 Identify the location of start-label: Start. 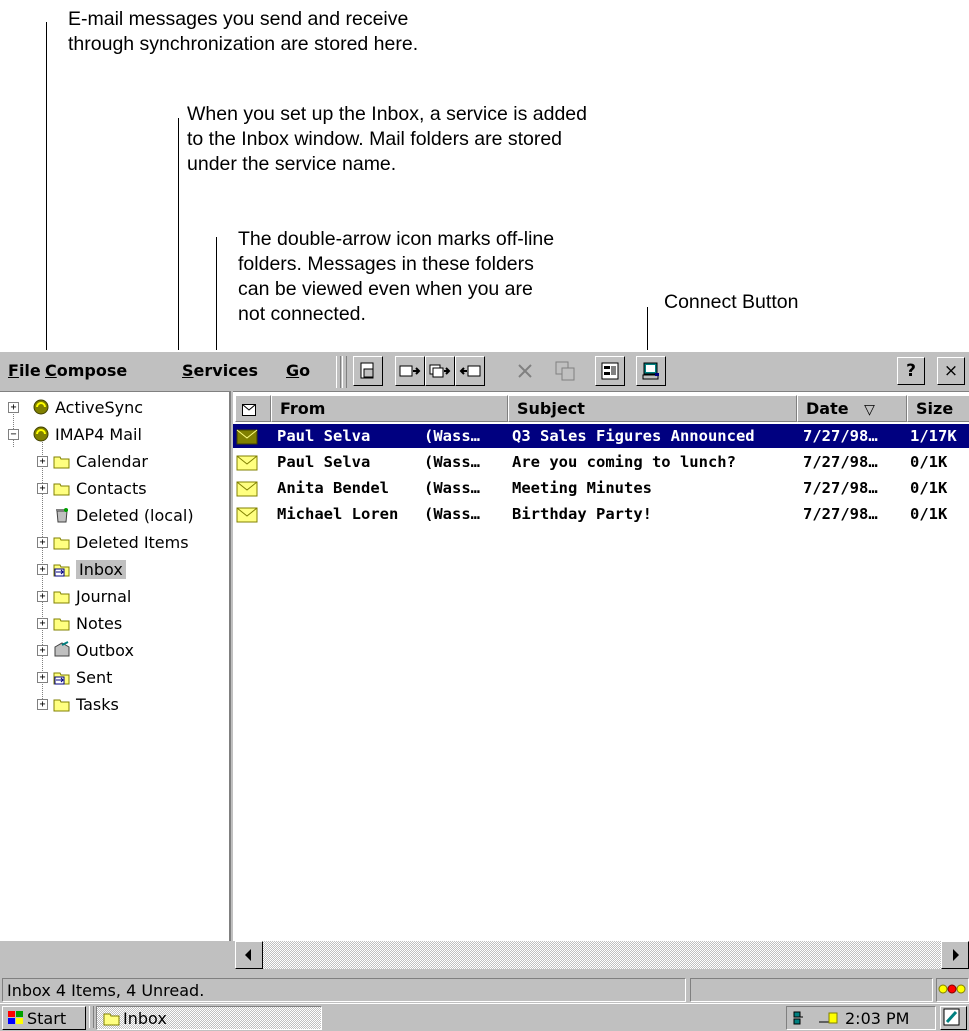
(47, 1018).